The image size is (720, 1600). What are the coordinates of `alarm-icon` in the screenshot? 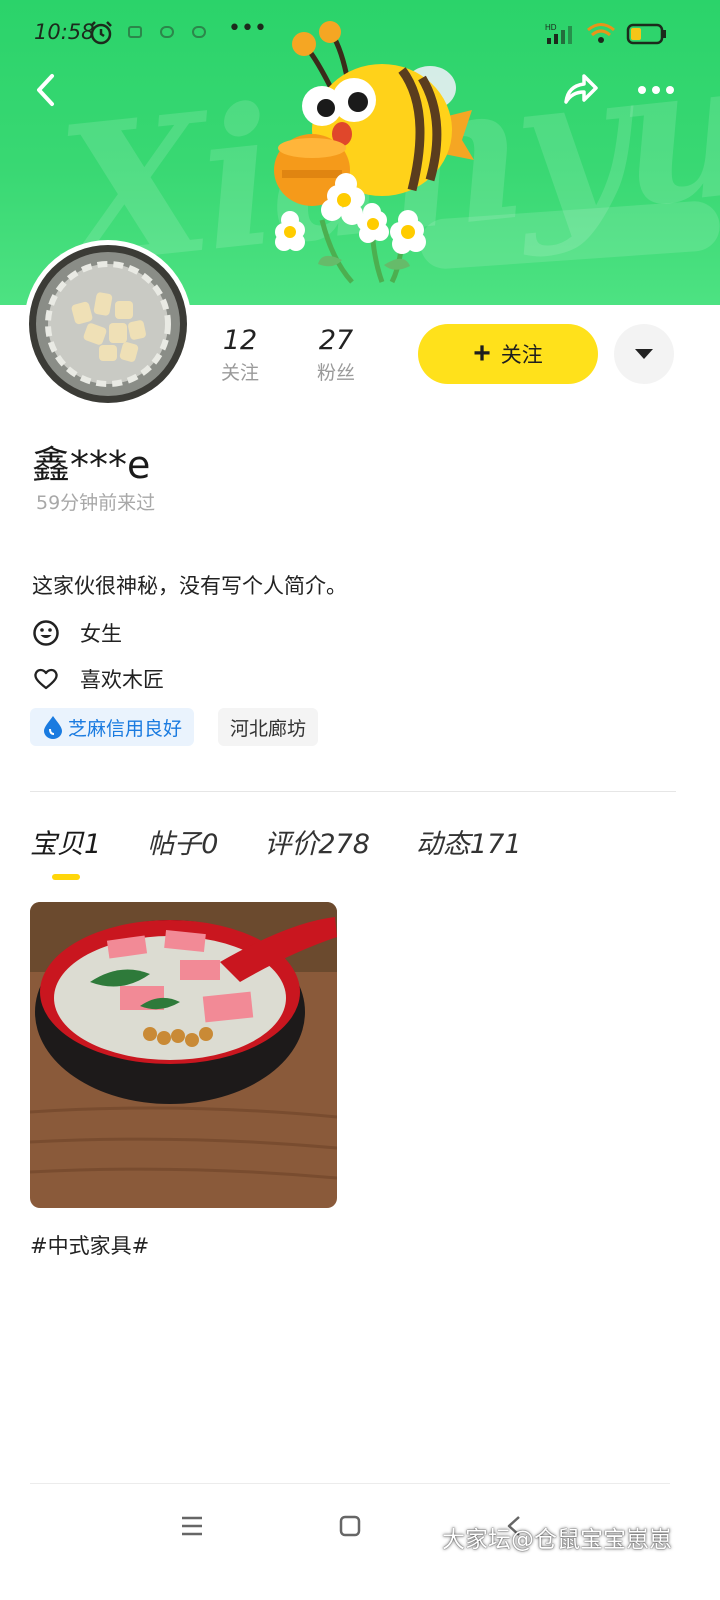 It's located at (101, 33).